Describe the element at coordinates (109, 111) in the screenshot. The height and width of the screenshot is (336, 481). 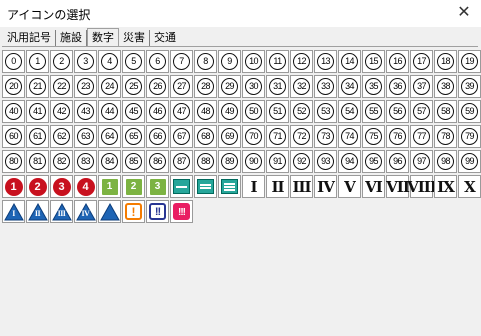
I see `number-icon-cell: 44` at that location.